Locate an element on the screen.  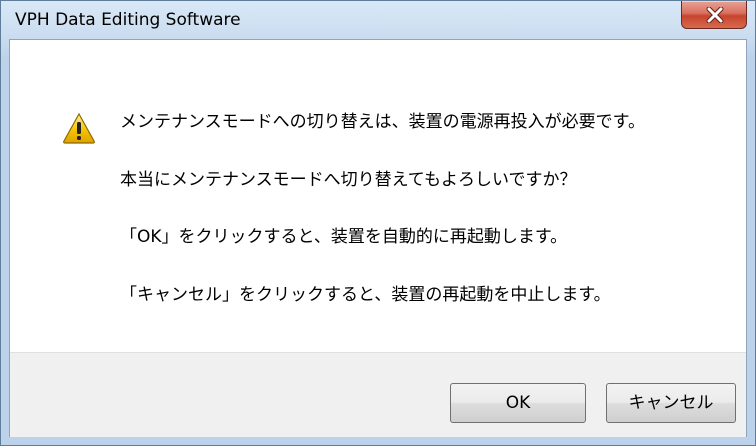
close-button is located at coordinates (714, 15).